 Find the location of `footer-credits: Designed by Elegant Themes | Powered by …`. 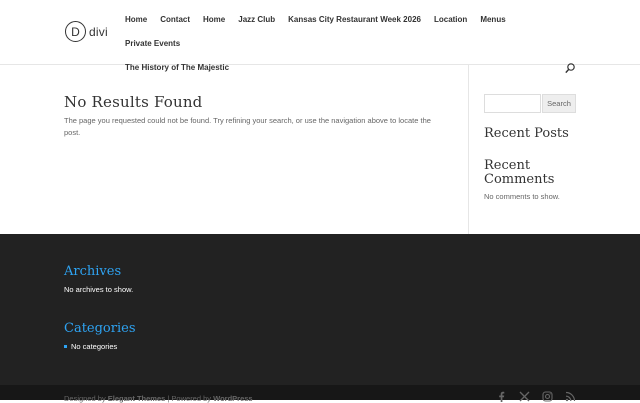

footer-credits: Designed by Elegant Themes | Powered by … is located at coordinates (158, 398).